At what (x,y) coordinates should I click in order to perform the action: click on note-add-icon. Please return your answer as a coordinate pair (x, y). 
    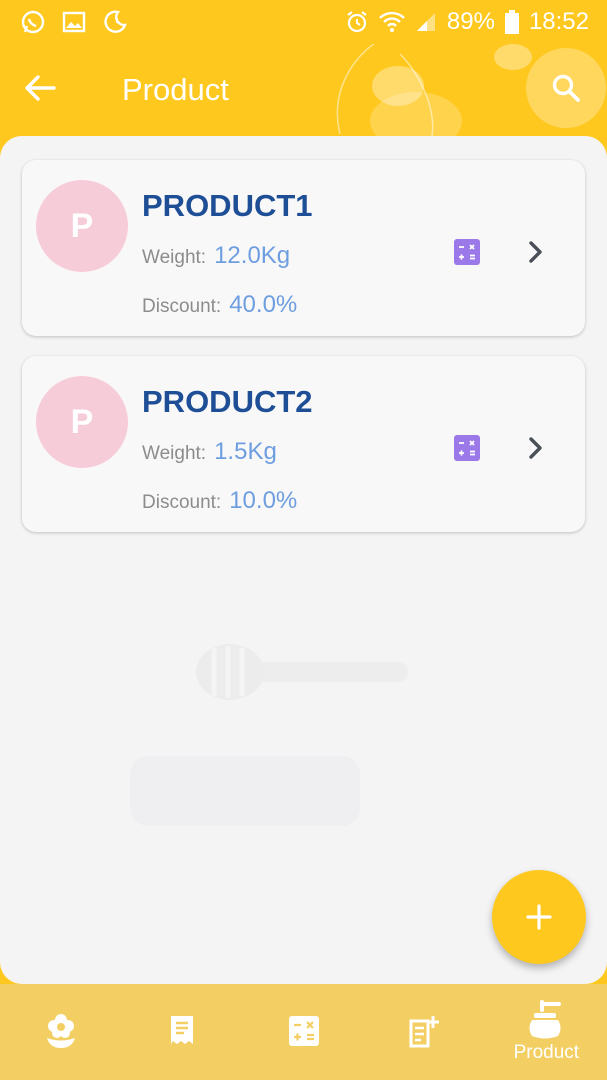
    Looking at the image, I should click on (424, 1032).